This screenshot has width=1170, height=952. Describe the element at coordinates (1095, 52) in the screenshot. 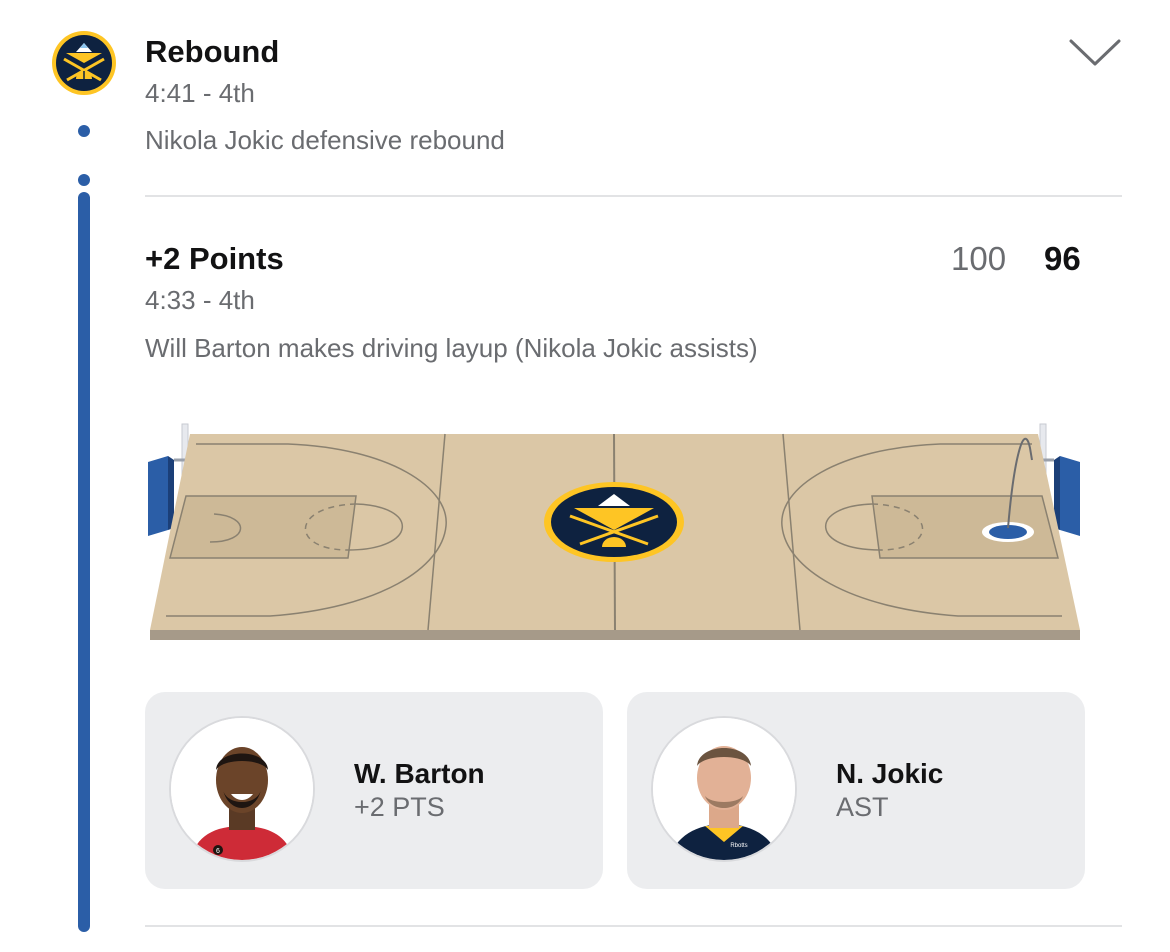

I see `chevron-down-icon` at that location.